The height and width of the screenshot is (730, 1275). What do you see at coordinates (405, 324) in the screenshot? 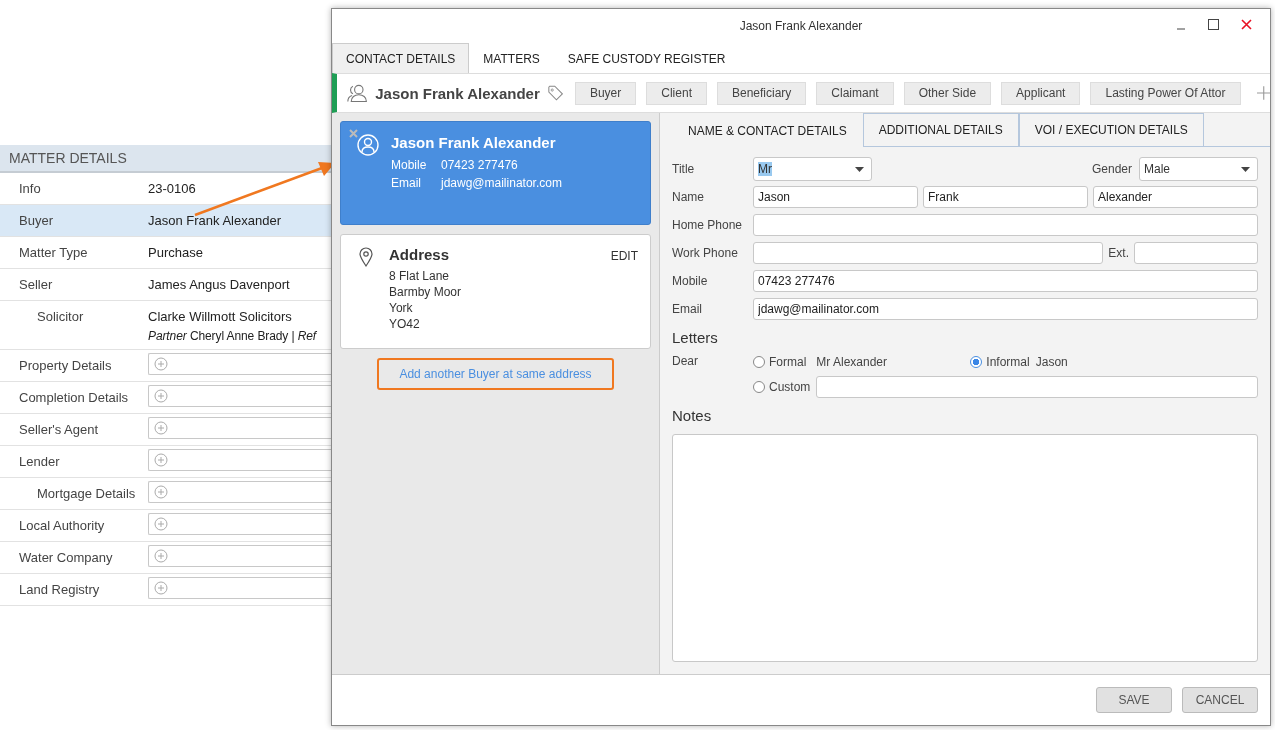
I see `address-line: YO42` at bounding box center [405, 324].